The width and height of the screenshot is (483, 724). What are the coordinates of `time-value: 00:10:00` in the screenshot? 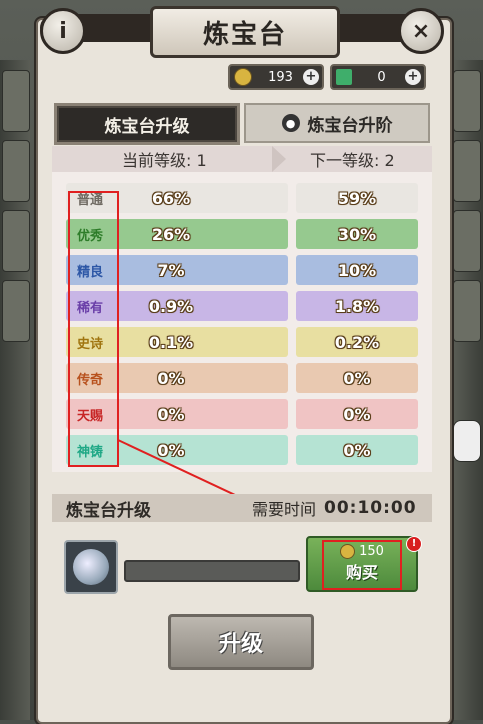 It's located at (370, 508).